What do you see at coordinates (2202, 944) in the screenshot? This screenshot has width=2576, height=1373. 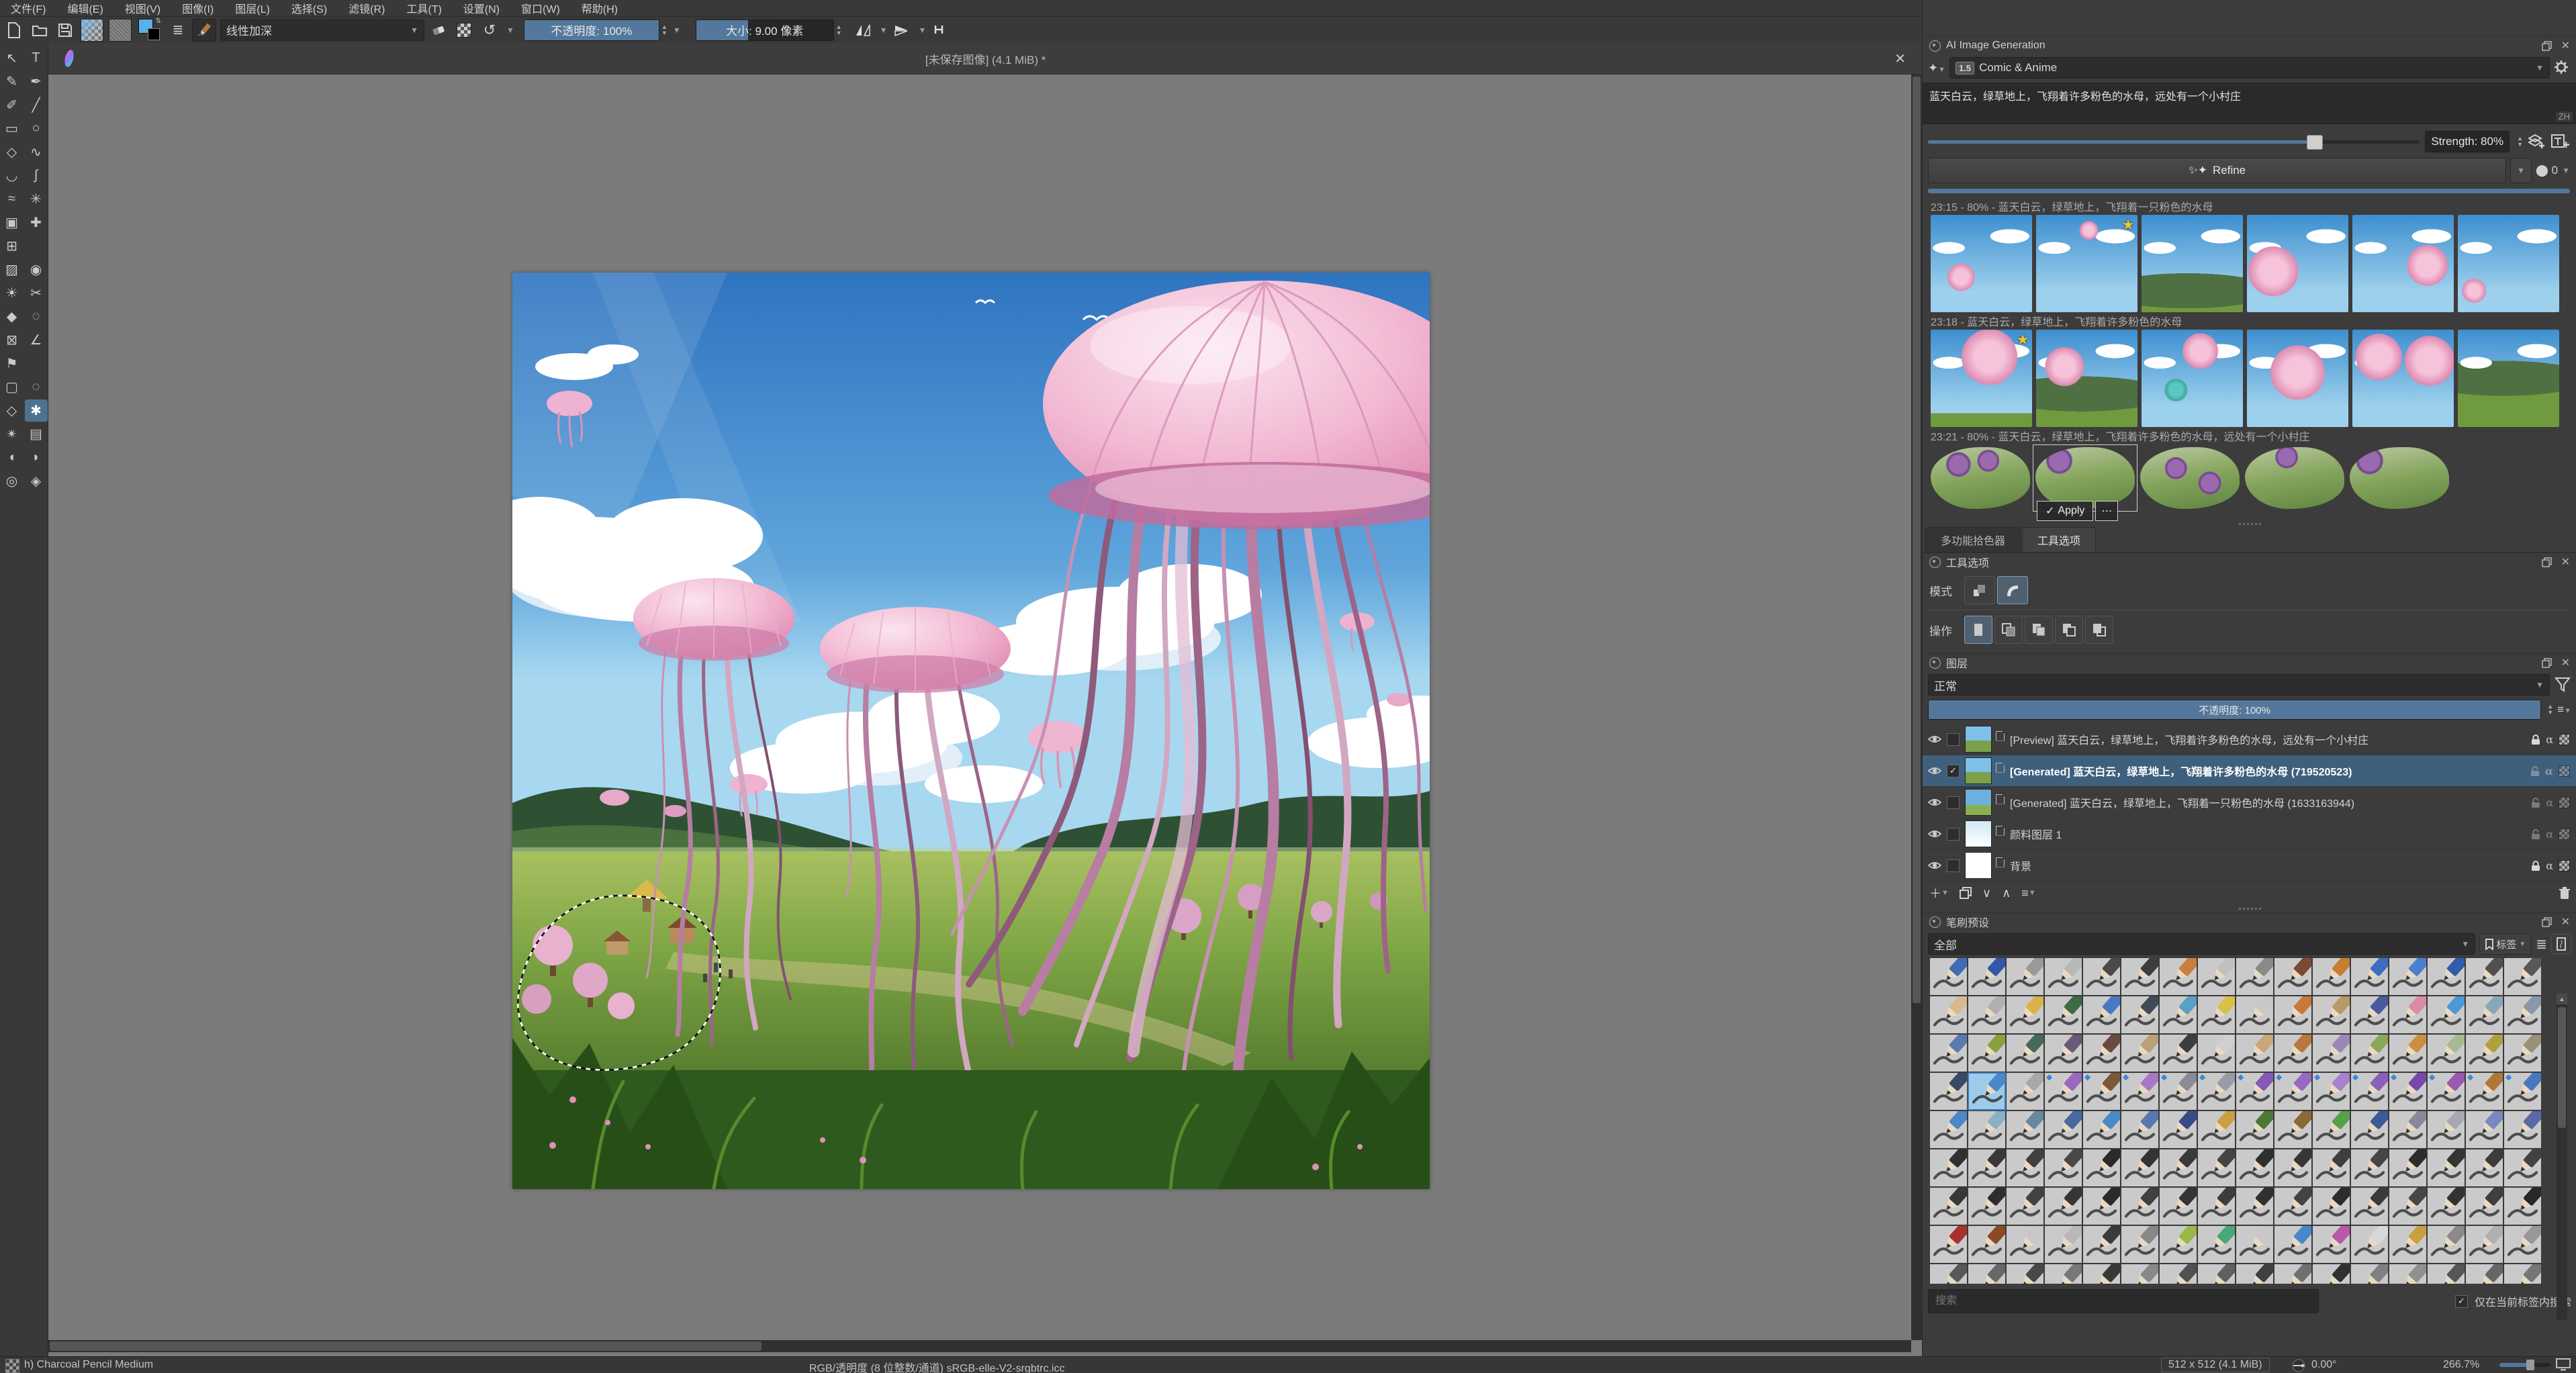 I see `brush-tag-filter-dropdown: 全部 ▼` at bounding box center [2202, 944].